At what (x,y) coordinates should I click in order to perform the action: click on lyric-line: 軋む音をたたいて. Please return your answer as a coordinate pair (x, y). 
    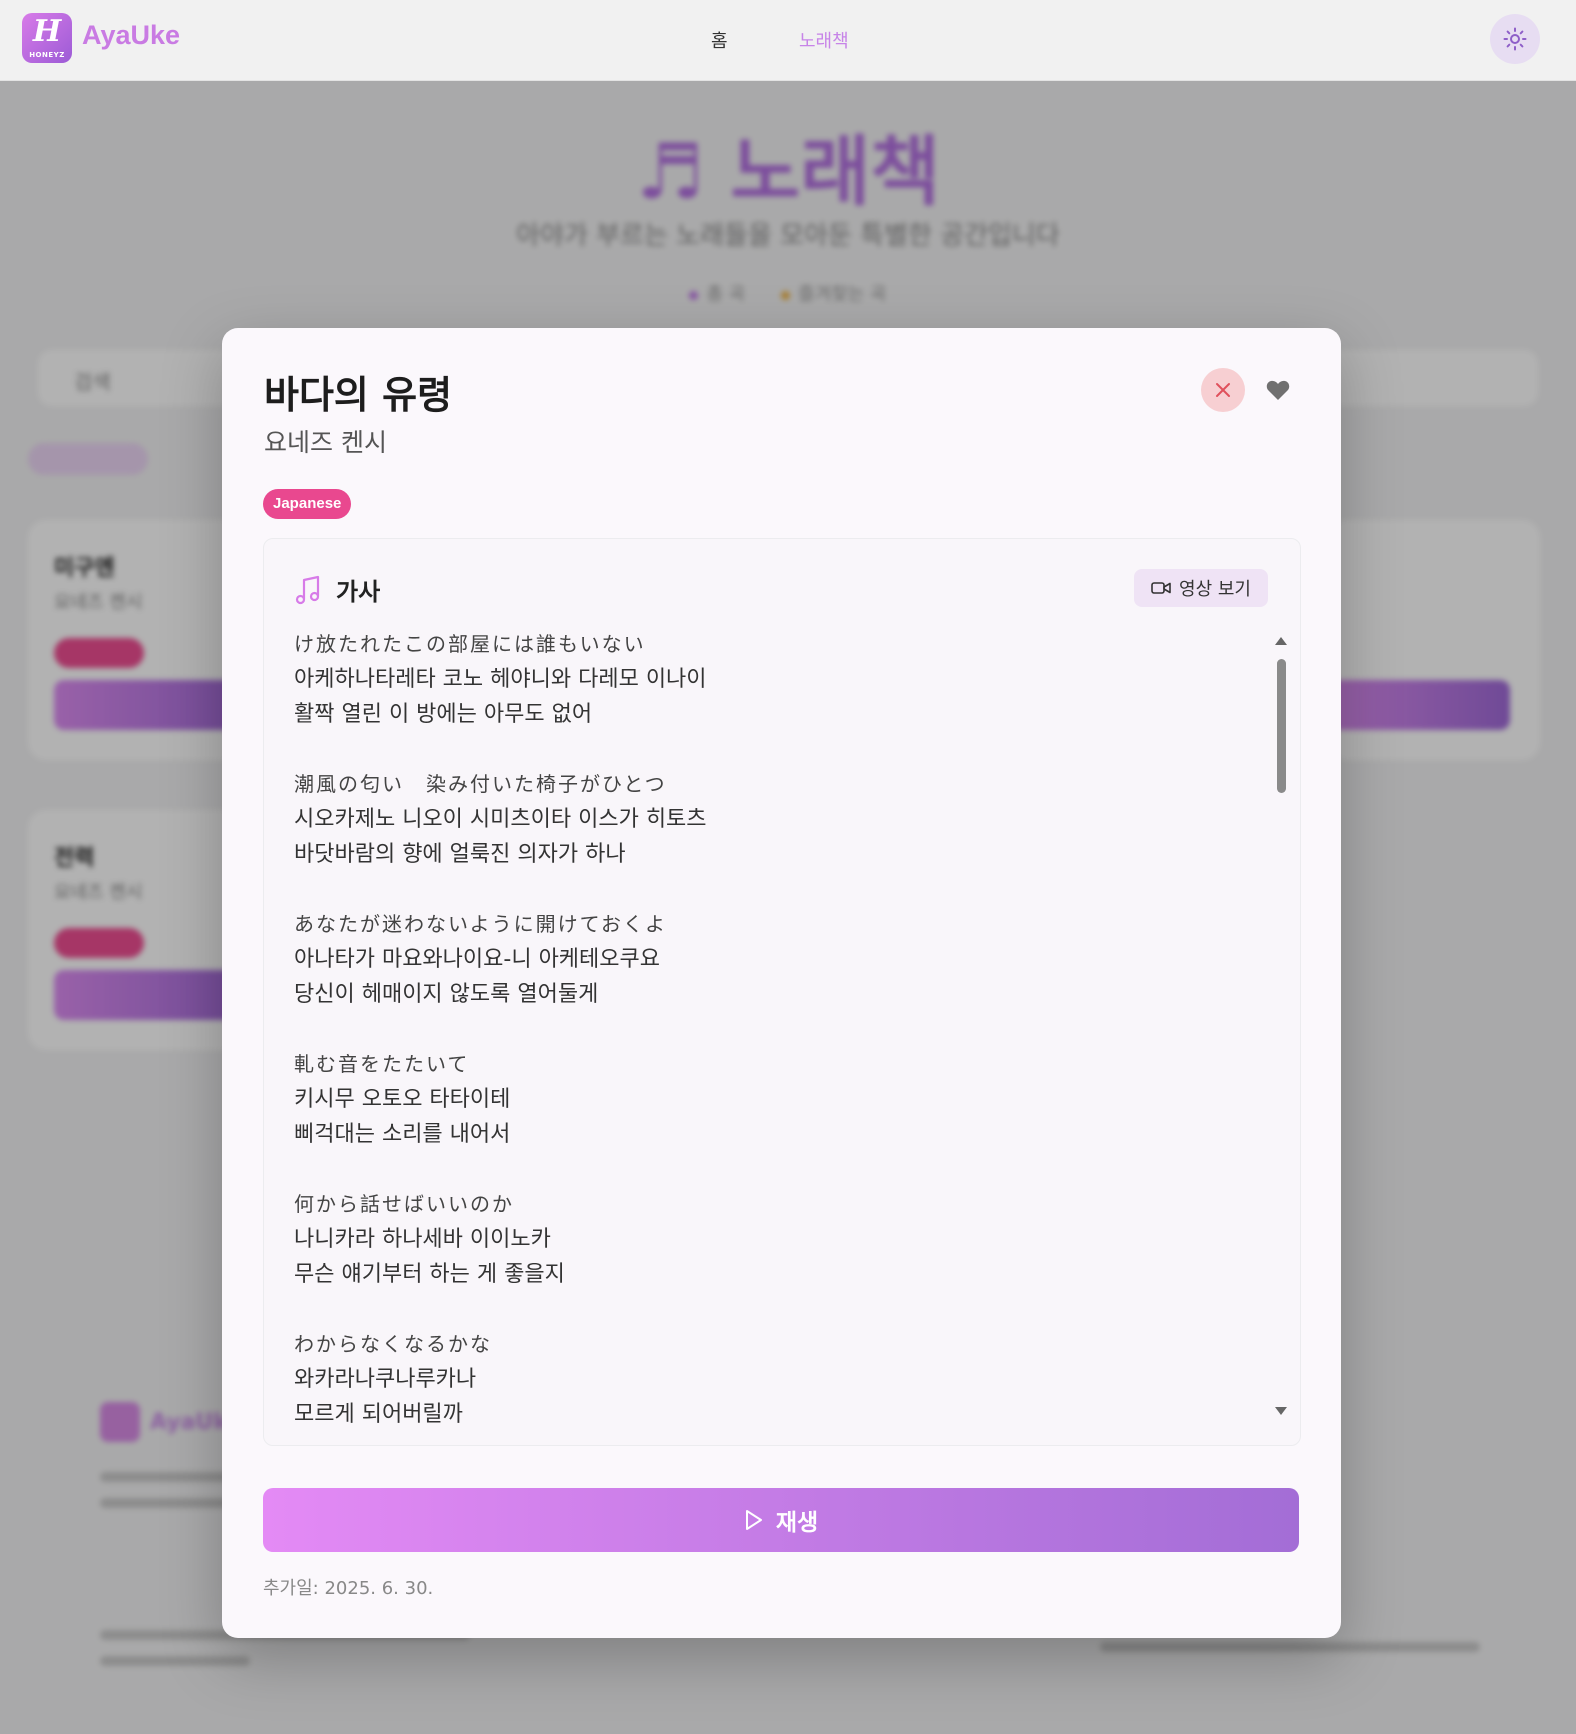
    Looking at the image, I should click on (382, 1064).